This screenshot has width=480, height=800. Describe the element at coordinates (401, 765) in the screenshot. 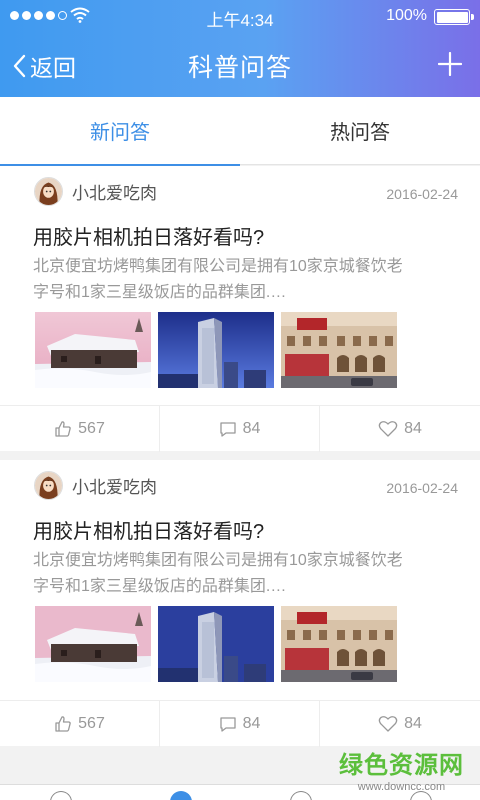

I see `watermark-title: 绿色资源网` at that location.